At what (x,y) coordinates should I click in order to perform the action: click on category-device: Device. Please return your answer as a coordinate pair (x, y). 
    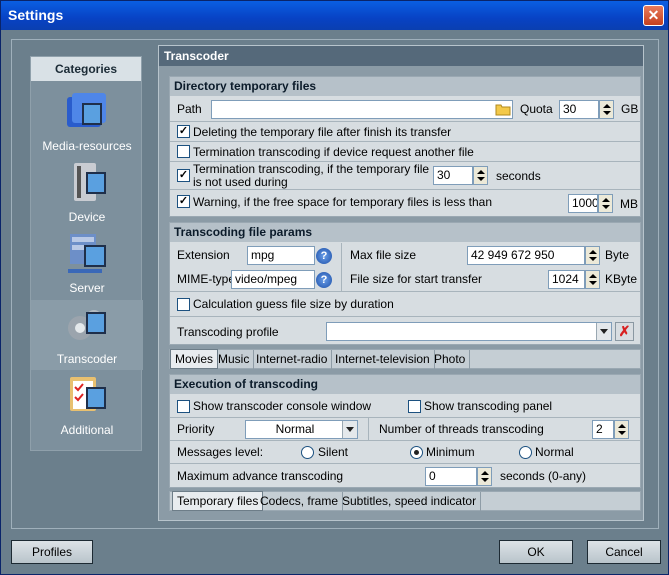
    Looking at the image, I should click on (87, 193).